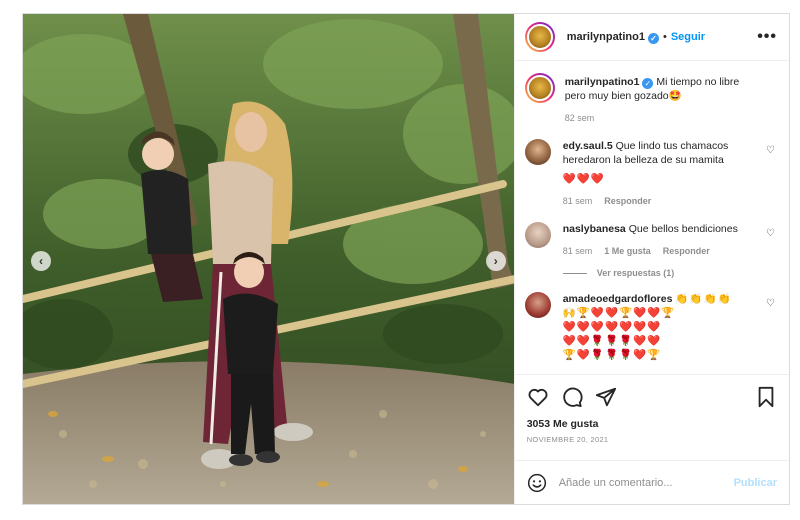 This screenshot has width=800, height=520. I want to click on comment-text: Que bellos bendiciones, so click(683, 229).